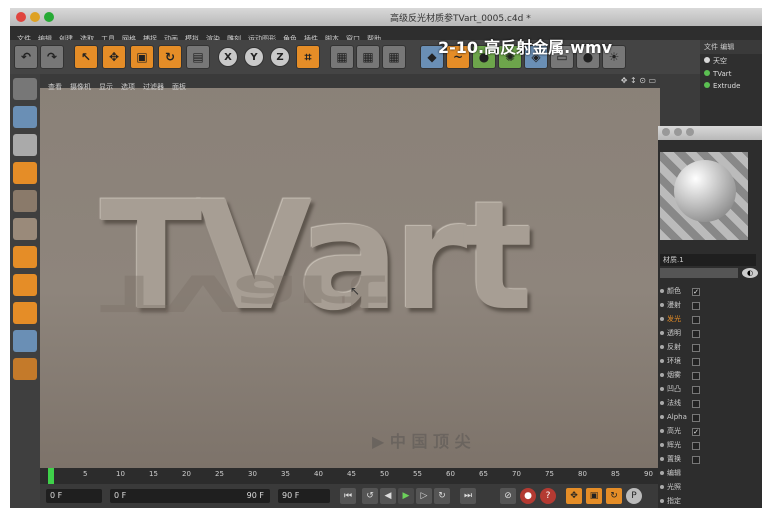  What do you see at coordinates (170, 57) in the screenshot?
I see `rotate-icon: ↻` at bounding box center [170, 57].